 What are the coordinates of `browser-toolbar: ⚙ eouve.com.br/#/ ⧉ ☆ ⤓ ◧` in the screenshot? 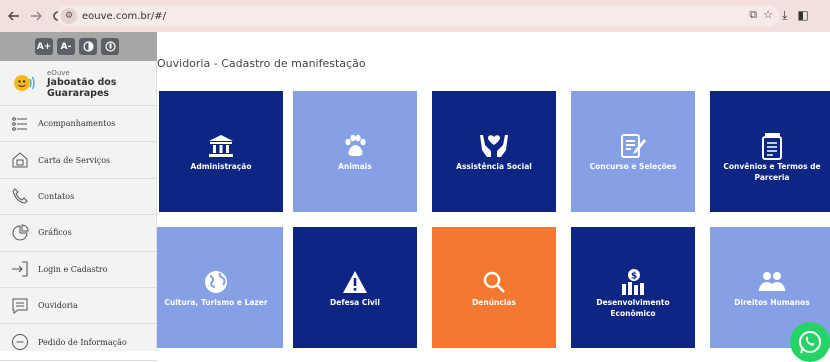 It's located at (415, 16).